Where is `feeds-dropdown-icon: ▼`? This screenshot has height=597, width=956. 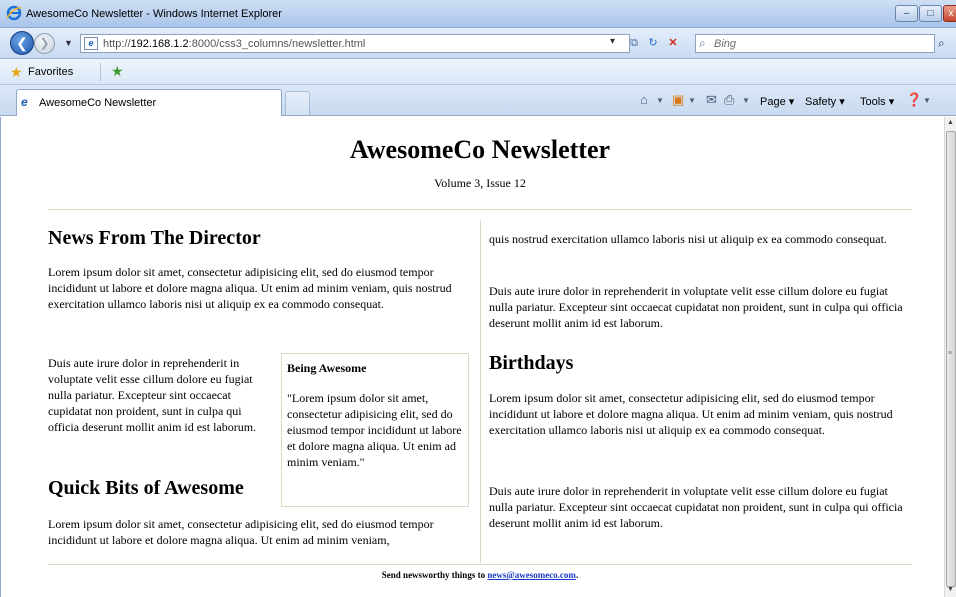
feeds-dropdown-icon: ▼ is located at coordinates (692, 100).